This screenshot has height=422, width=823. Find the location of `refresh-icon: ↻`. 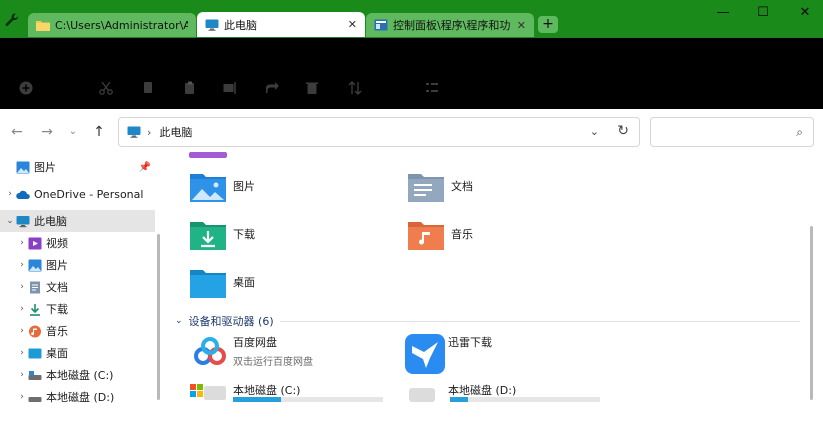

refresh-icon: ↻ is located at coordinates (623, 131).